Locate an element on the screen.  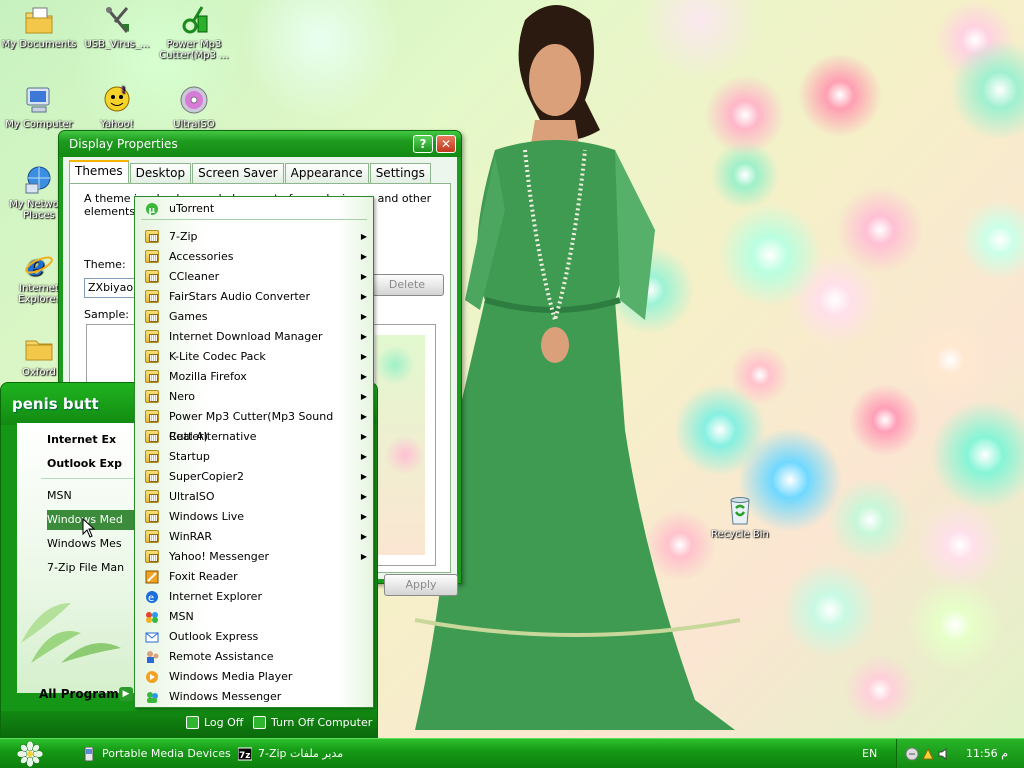
desktop-icon-label: My Documents is located at coordinates (39, 44).